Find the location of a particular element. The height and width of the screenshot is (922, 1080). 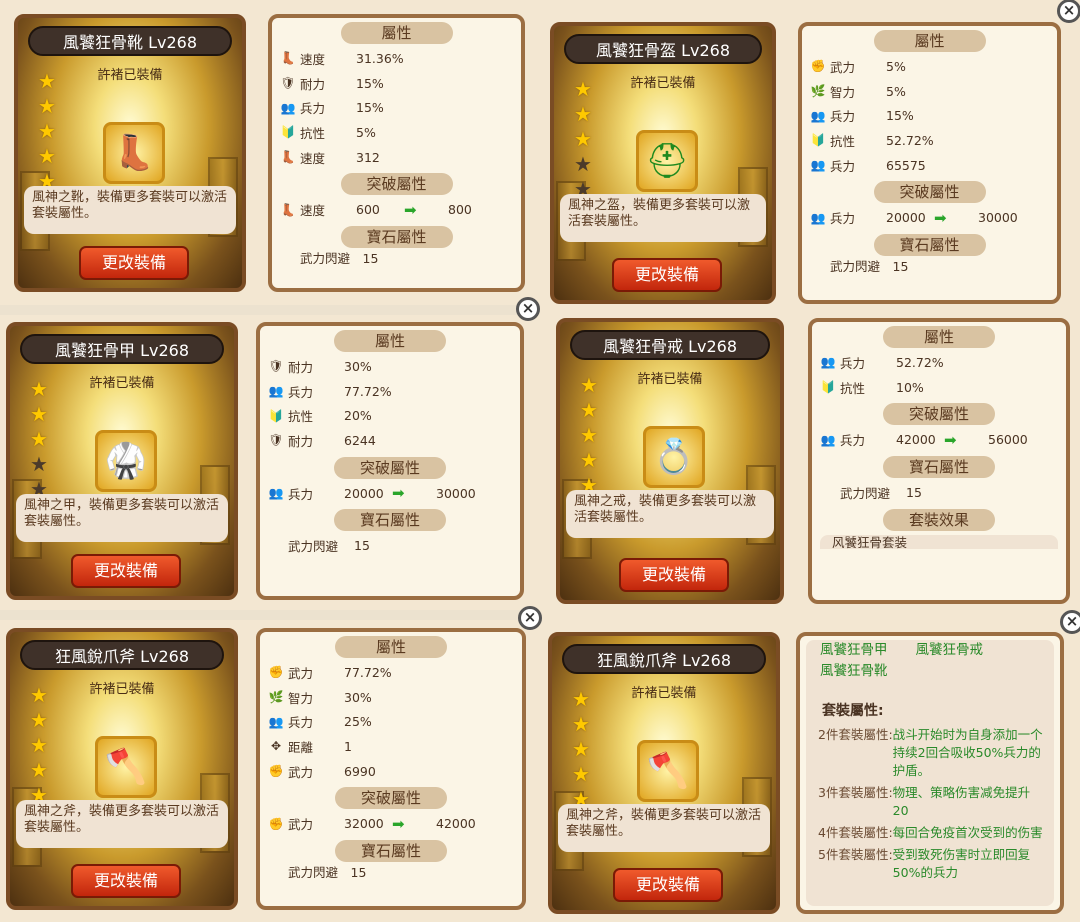

item-description: 風神之靴，裝備更多套裝可以激活套裝屬性。 is located at coordinates (130, 210).